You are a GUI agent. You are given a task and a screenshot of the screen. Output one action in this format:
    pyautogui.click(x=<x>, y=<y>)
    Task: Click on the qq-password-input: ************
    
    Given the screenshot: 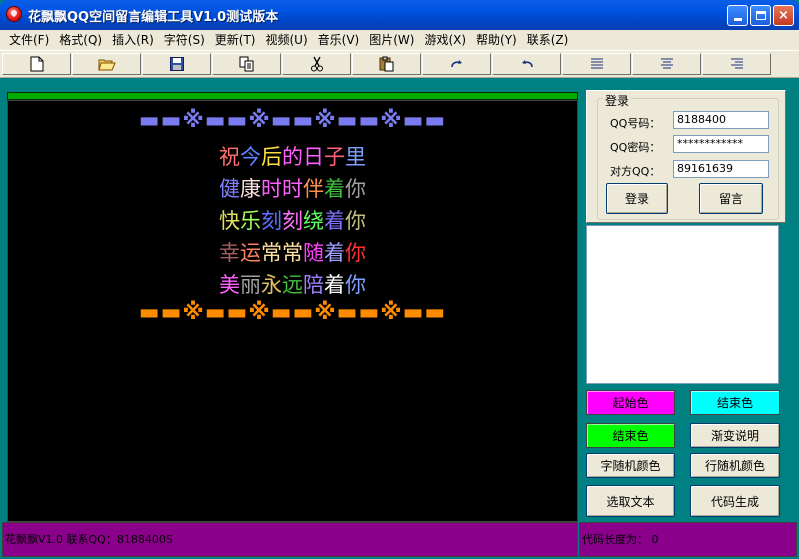 What is the action you would take?
    pyautogui.click(x=721, y=144)
    